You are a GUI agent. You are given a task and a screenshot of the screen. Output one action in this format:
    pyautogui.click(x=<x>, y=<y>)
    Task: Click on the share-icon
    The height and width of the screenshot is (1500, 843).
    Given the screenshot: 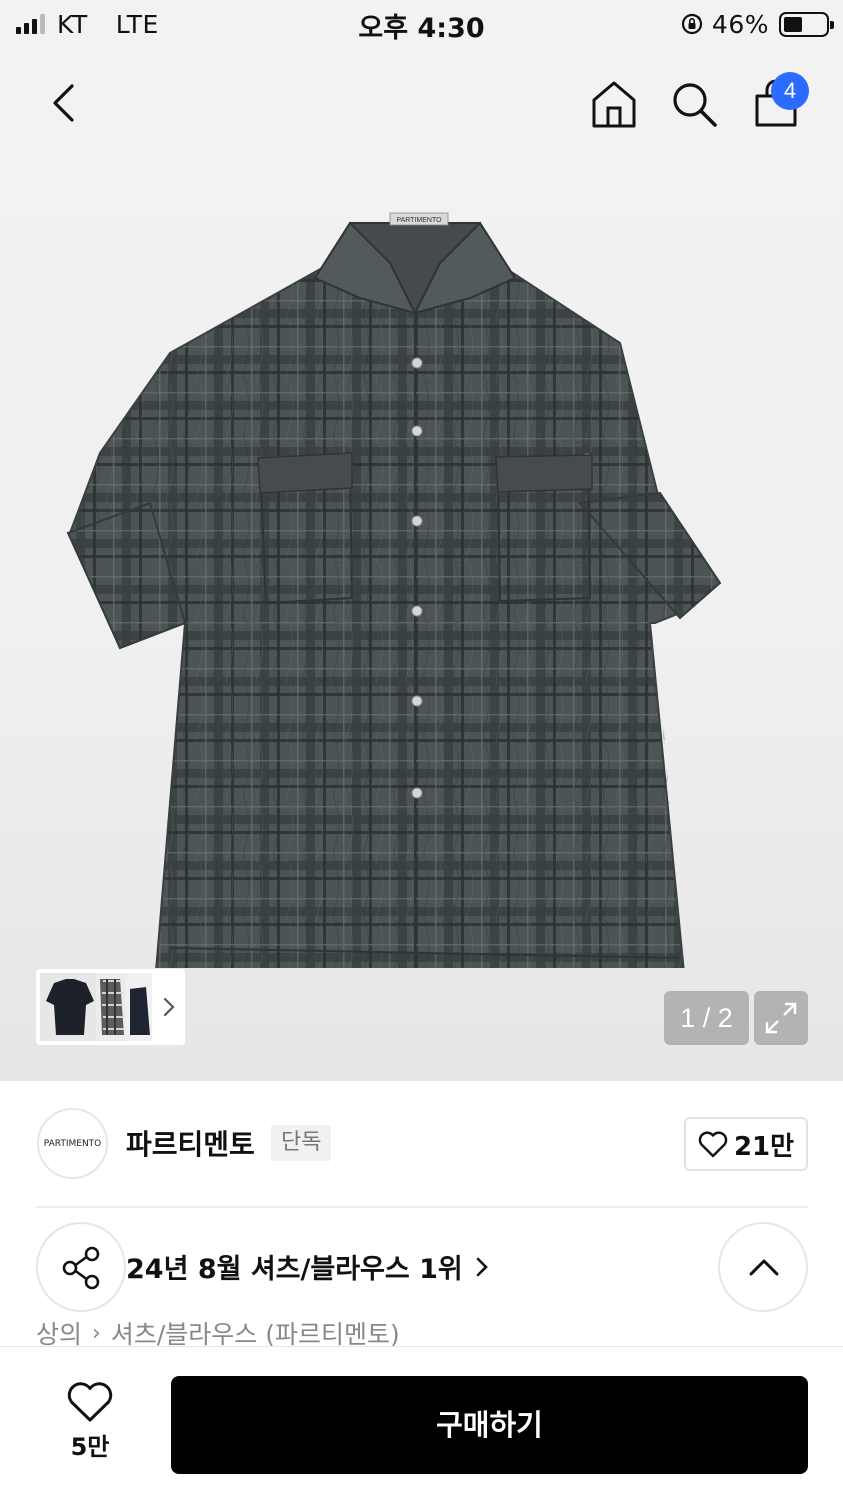 What is the action you would take?
    pyautogui.click(x=81, y=1268)
    